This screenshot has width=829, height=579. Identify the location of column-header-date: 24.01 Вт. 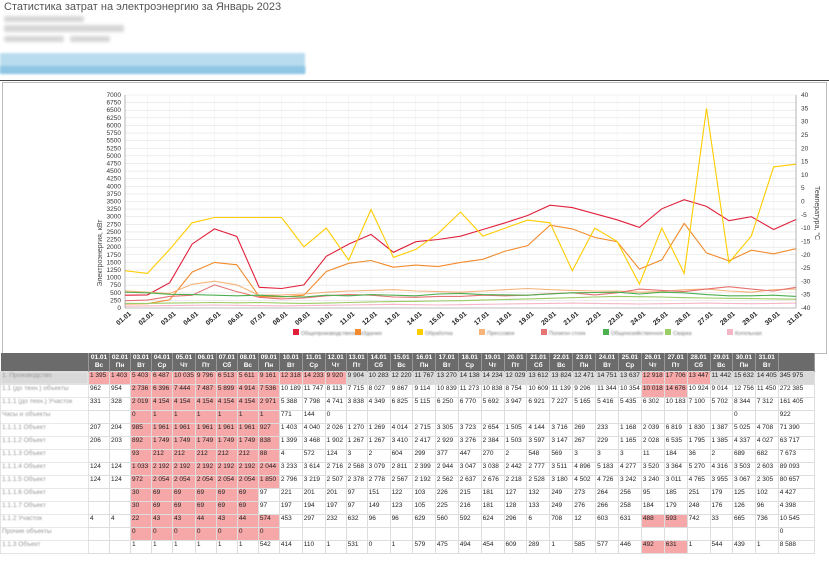
(607, 362).